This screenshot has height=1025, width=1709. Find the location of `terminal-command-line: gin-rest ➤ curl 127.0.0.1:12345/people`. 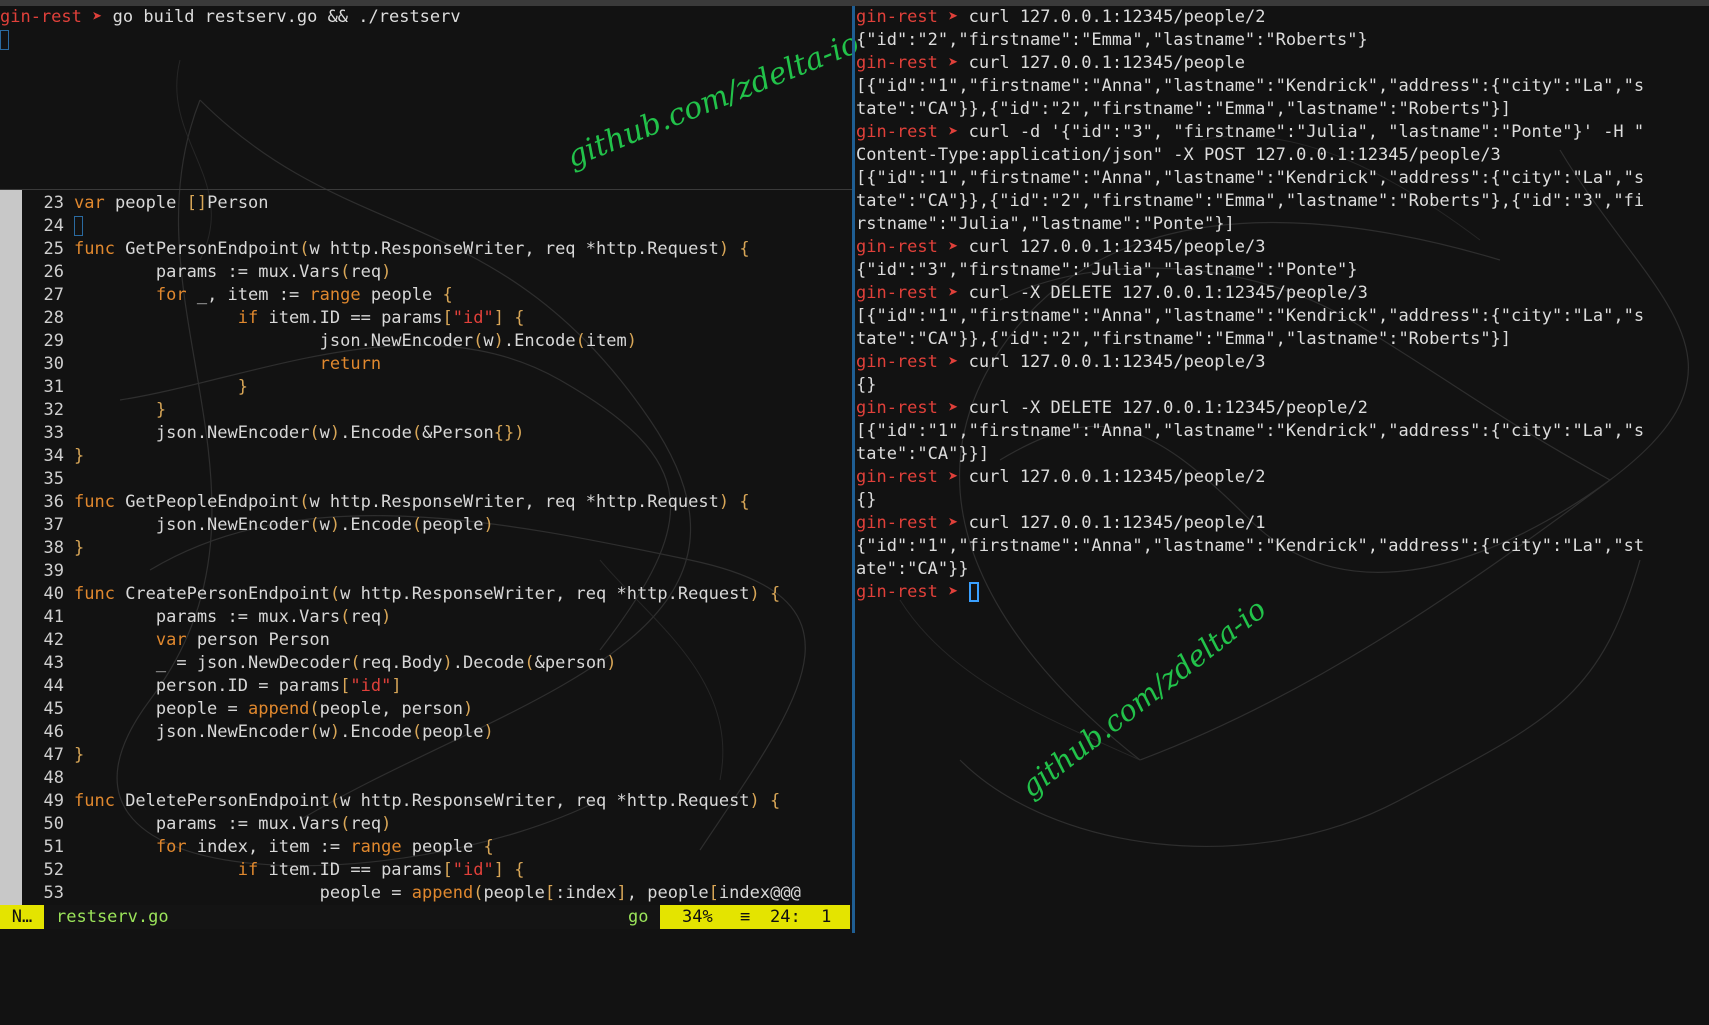

terminal-command-line: gin-rest ➤ curl 127.0.0.1:12345/people is located at coordinates (1282, 63).